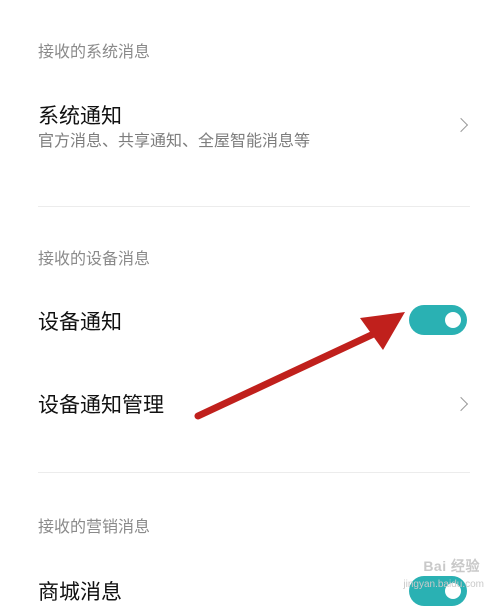 Image resolution: width=500 pixels, height=606 pixels. Describe the element at coordinates (438, 320) in the screenshot. I see `device-notification-toggle` at that location.